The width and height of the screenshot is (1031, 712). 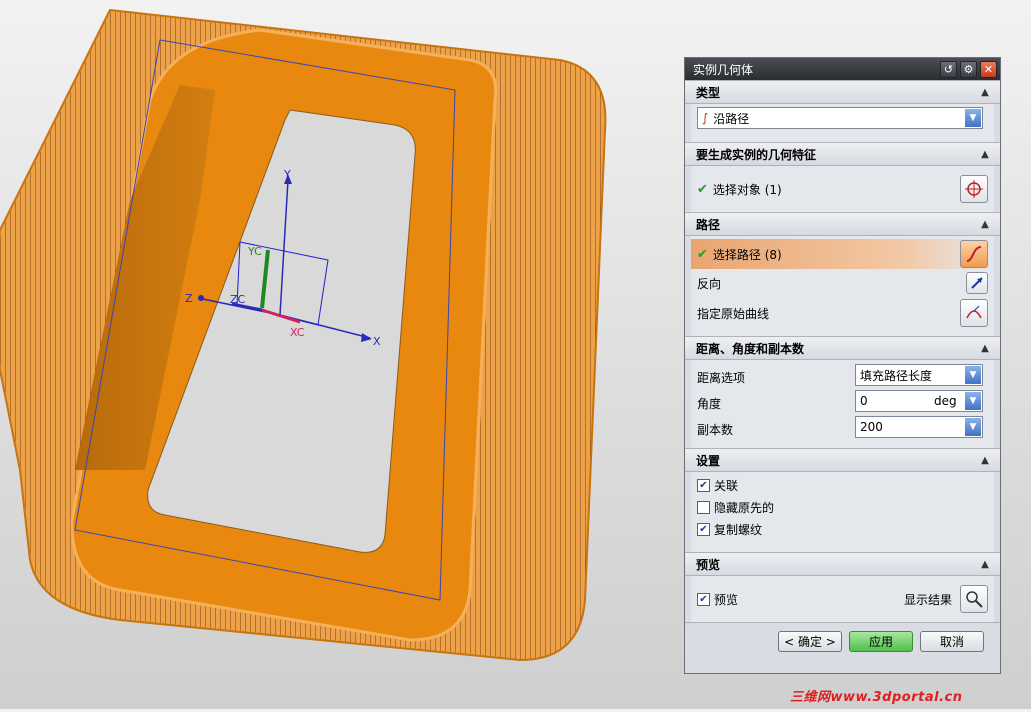 I want to click on angle-value: 0, so click(x=864, y=401).